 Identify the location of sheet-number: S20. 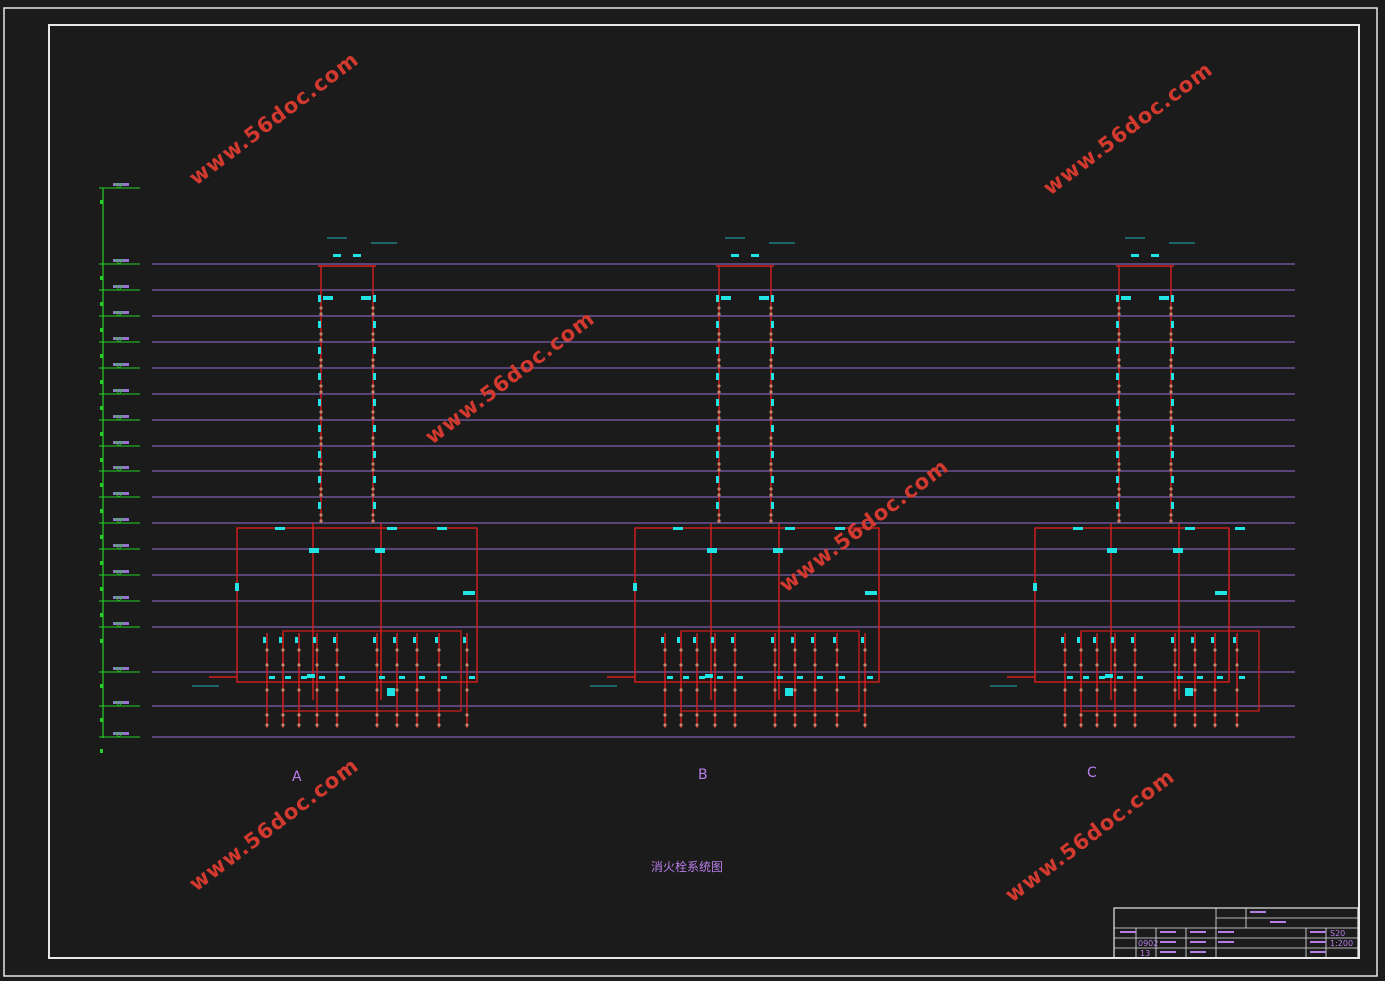
(1337, 933).